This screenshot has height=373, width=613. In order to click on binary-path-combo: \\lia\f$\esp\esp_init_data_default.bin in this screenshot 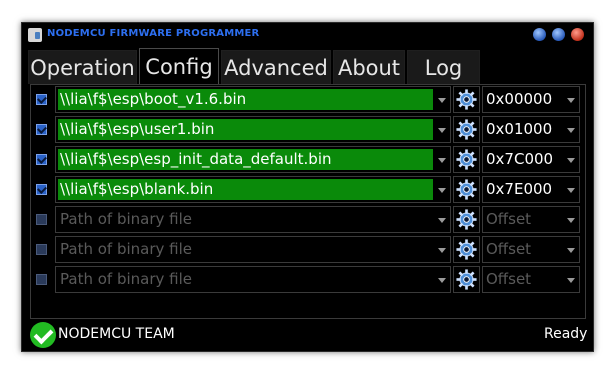, I will do `click(253, 159)`.